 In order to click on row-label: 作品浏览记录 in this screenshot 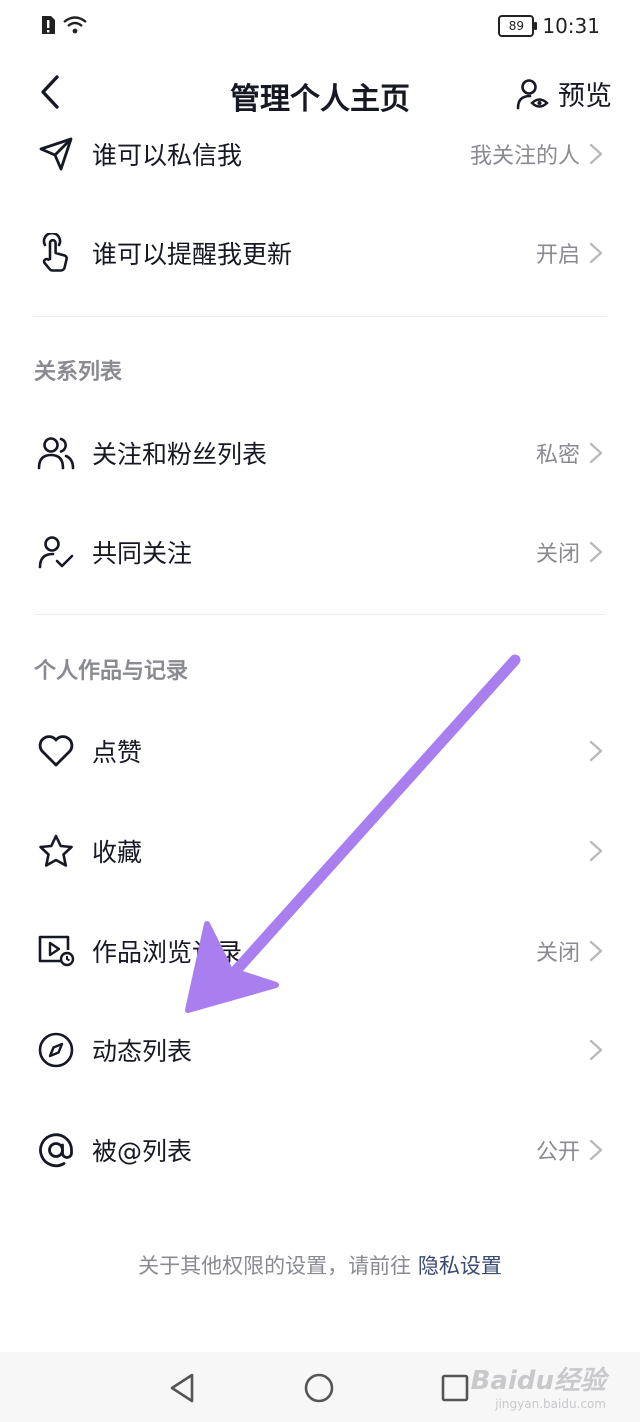, I will do `click(167, 952)`.